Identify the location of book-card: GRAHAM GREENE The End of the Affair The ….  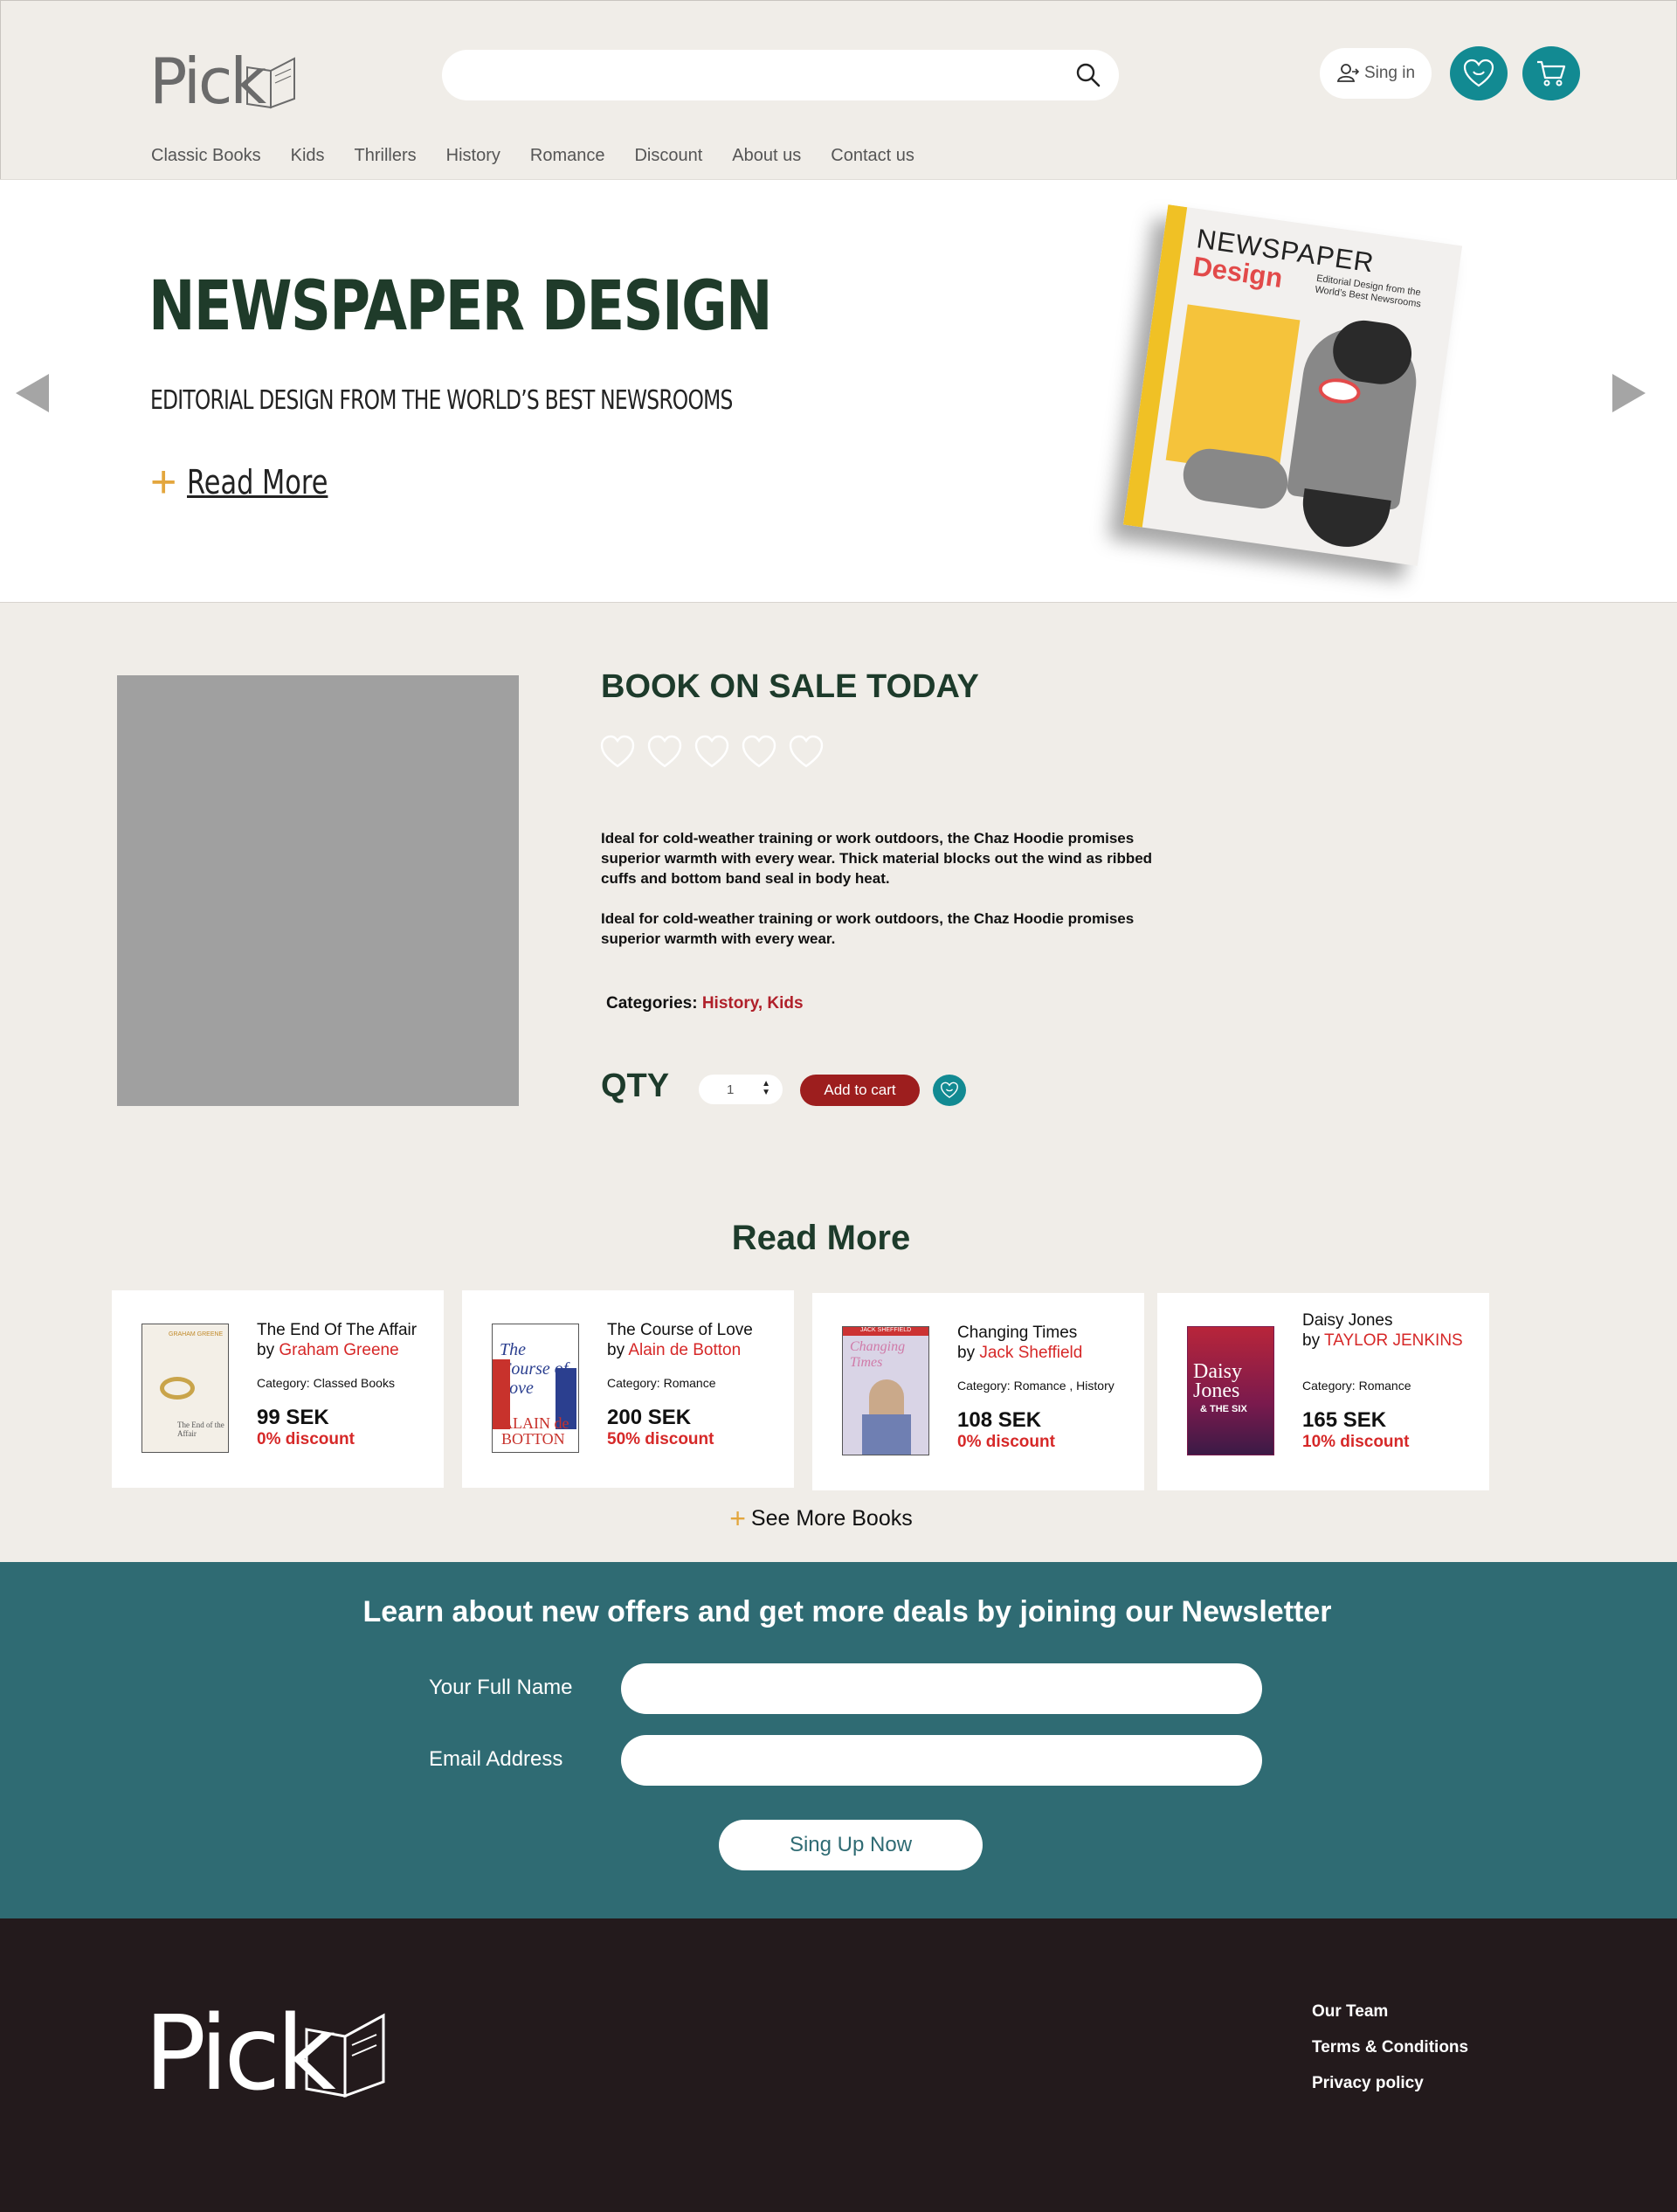
(278, 1389).